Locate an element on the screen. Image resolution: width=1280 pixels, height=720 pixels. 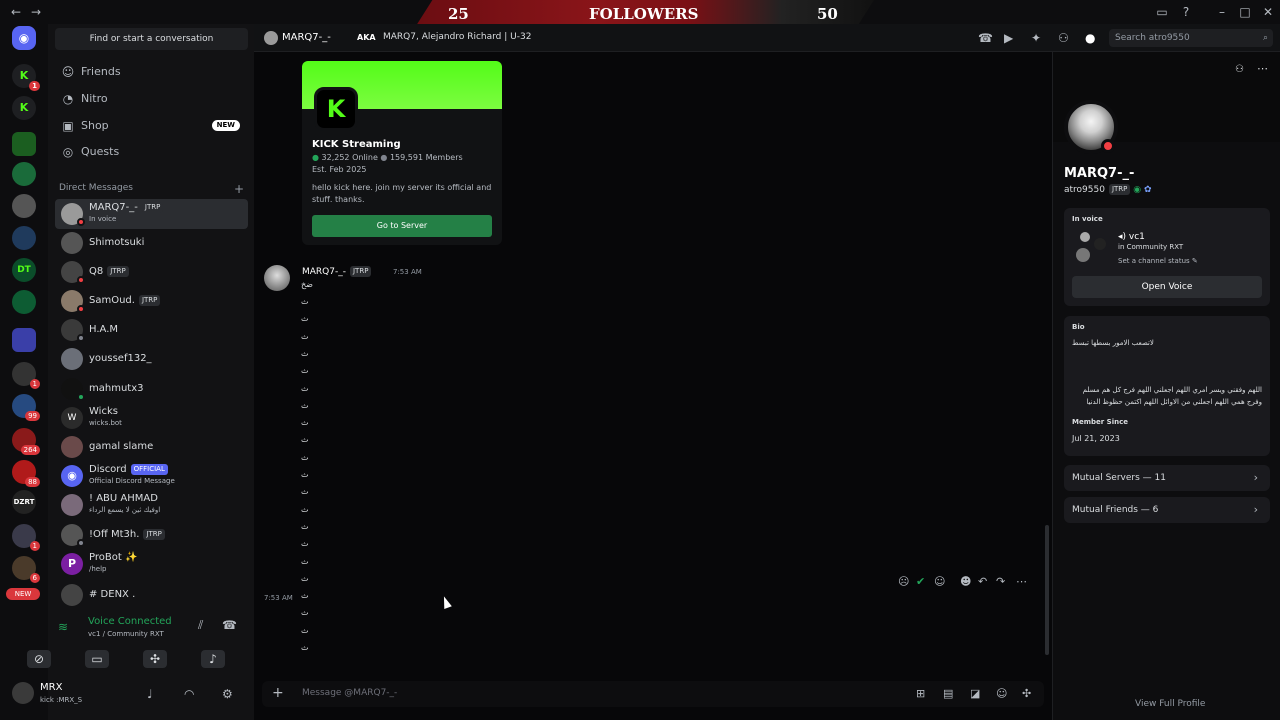
chat-scrollbar is located at coordinates (1047, 590).